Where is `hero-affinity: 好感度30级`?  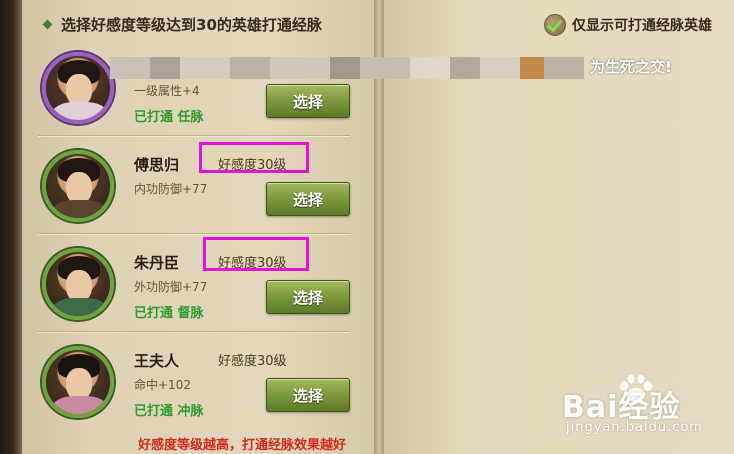
hero-affinity: 好感度30级 is located at coordinates (252, 361).